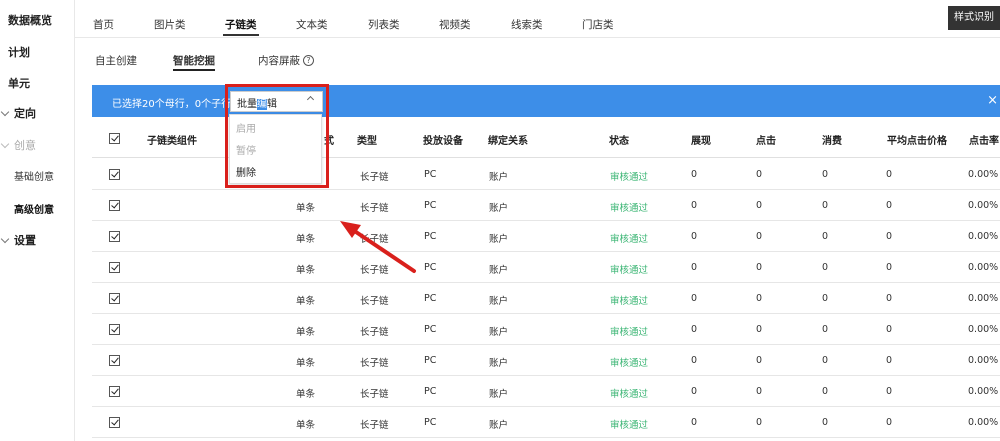  What do you see at coordinates (378, 247) in the screenshot?
I see `red-arrow-annotation` at bounding box center [378, 247].